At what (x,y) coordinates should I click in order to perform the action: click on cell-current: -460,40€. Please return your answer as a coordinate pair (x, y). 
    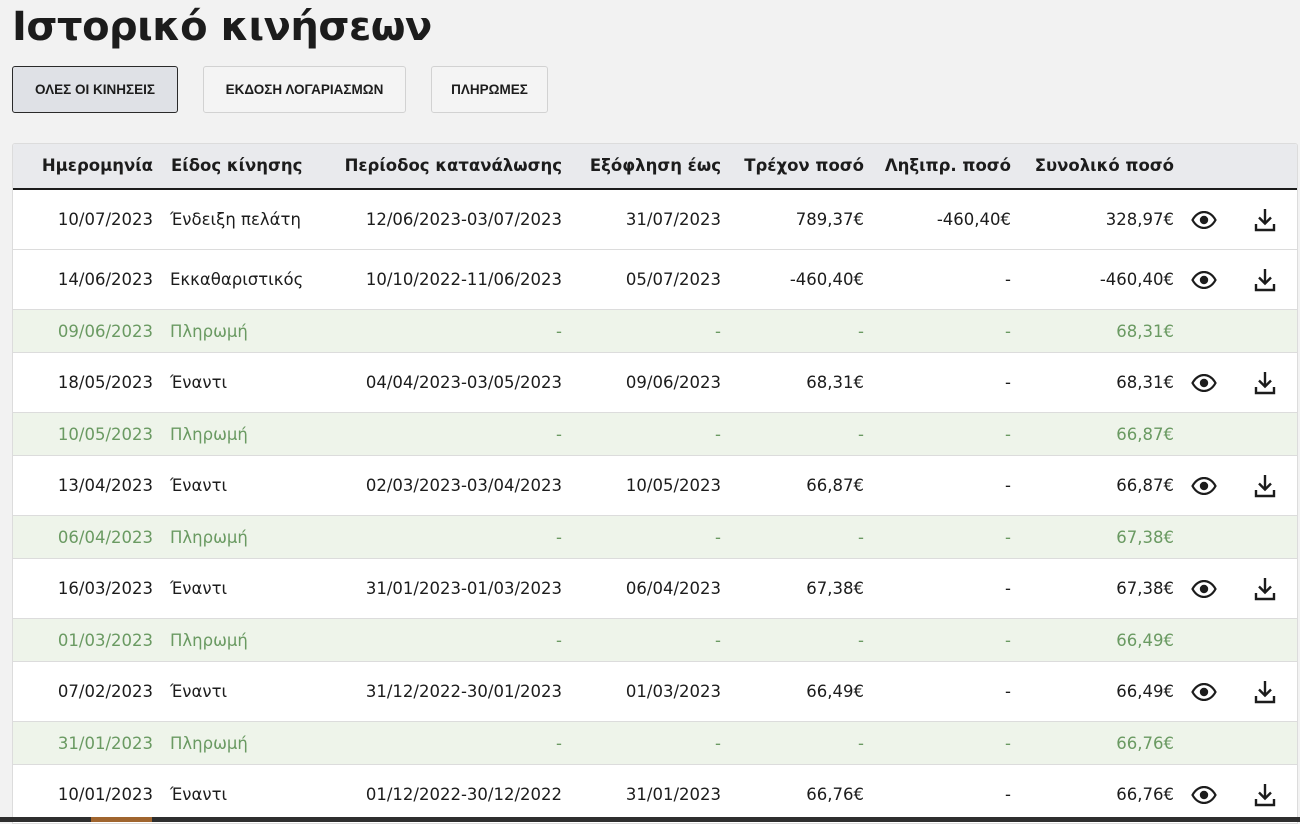
    Looking at the image, I should click on (826, 279).